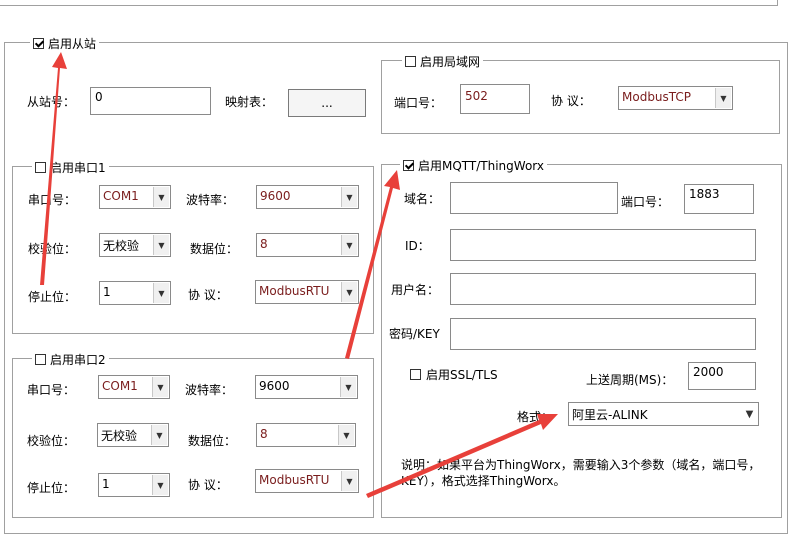 The image size is (788, 537). Describe the element at coordinates (294, 291) in the screenshot. I see `serial1-protocol-value: ModbusRTU` at that location.